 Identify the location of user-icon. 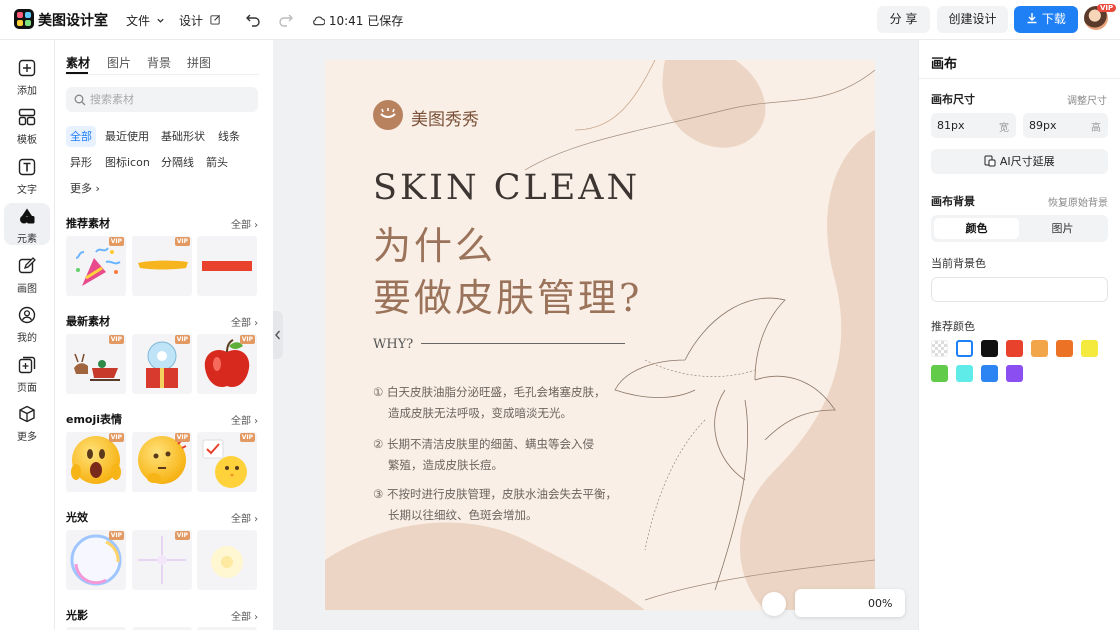
(27, 315).